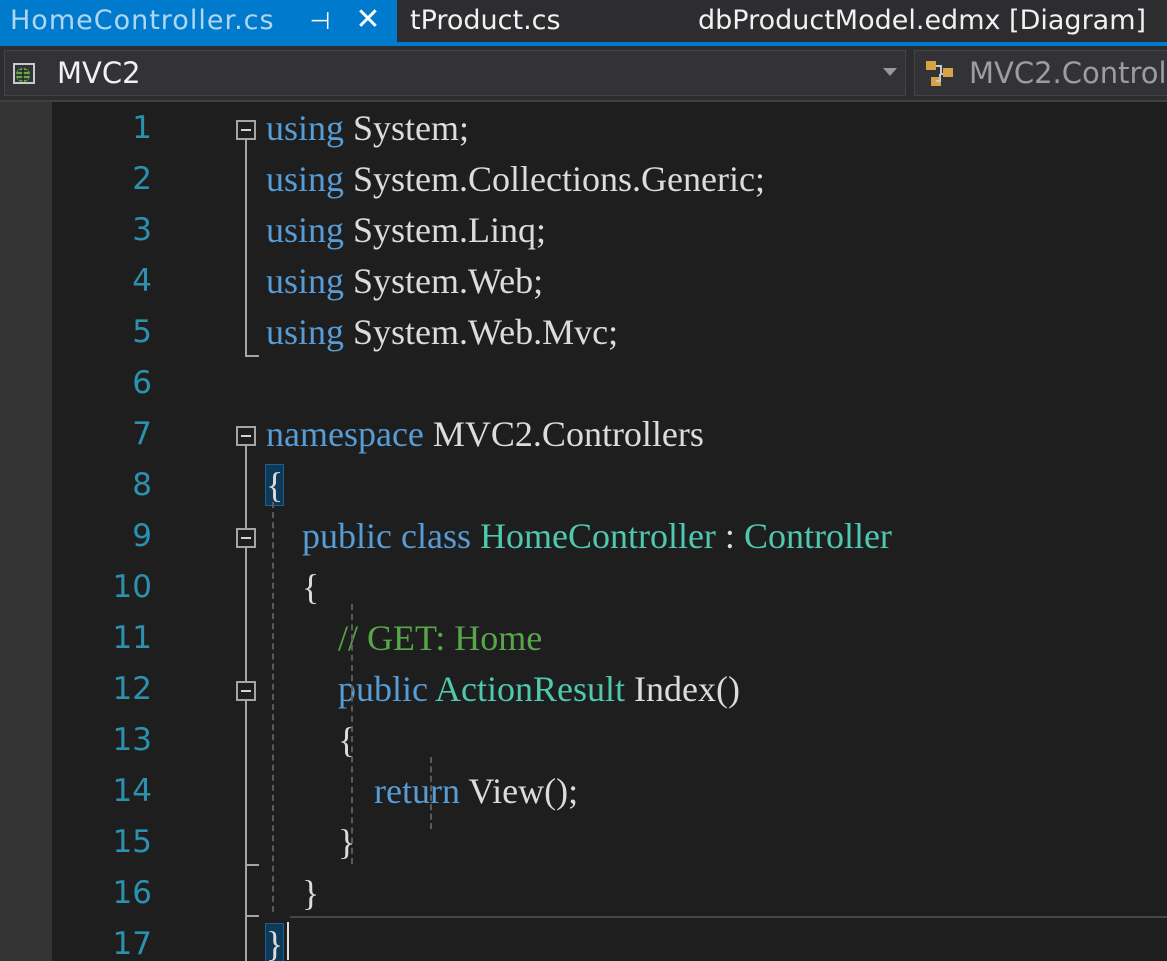 The image size is (1167, 961). I want to click on code-token: System;, so click(407, 128).